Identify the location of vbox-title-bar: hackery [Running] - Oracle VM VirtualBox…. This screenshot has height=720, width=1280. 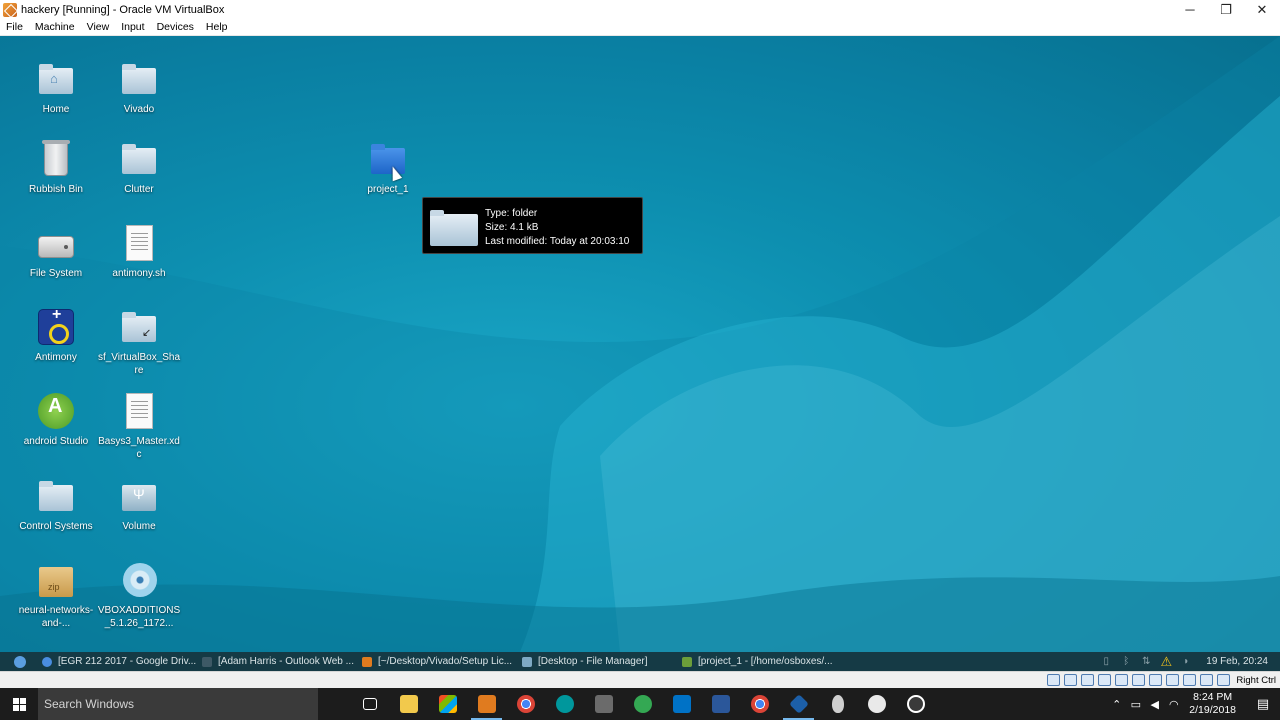
(640, 9).